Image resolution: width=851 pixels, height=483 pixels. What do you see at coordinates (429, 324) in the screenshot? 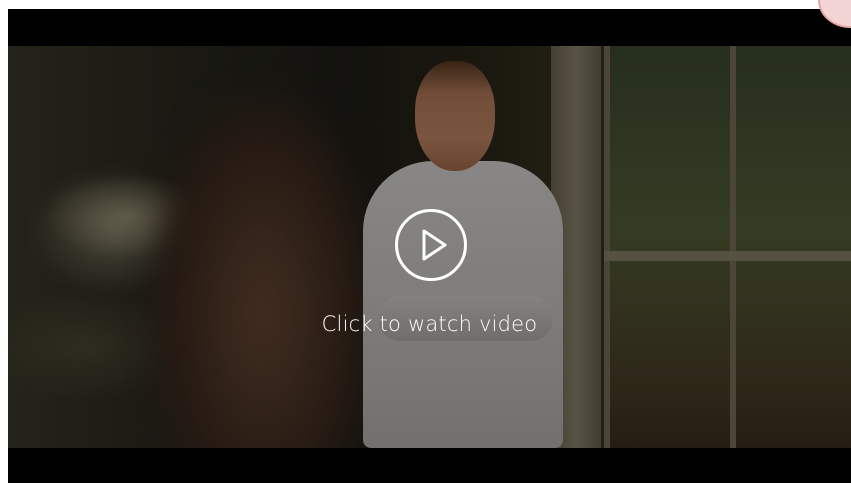
I see `watch-video-label: Click to watch video` at bounding box center [429, 324].